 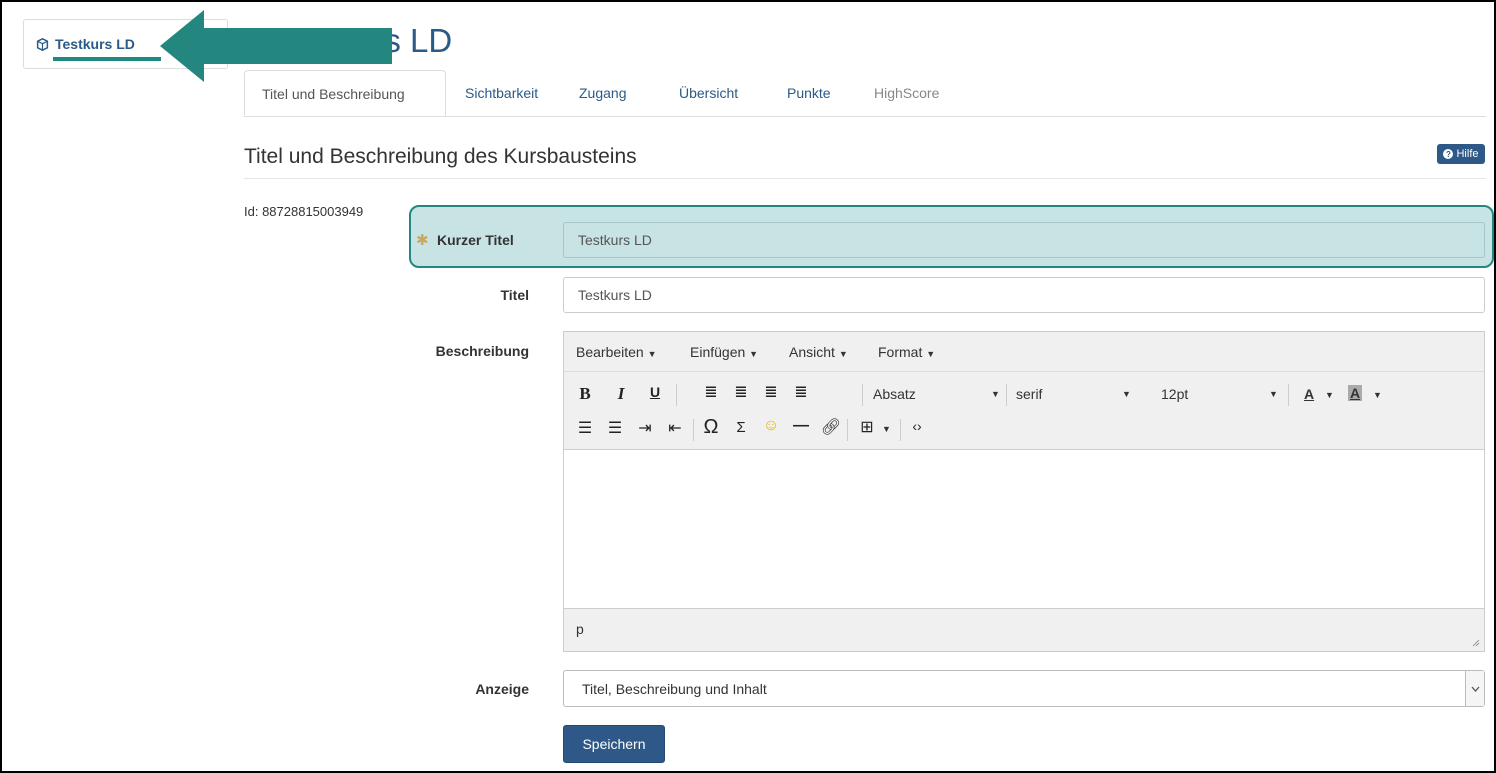 What do you see at coordinates (615, 428) in the screenshot?
I see `numbered-list-icon: ☰` at bounding box center [615, 428].